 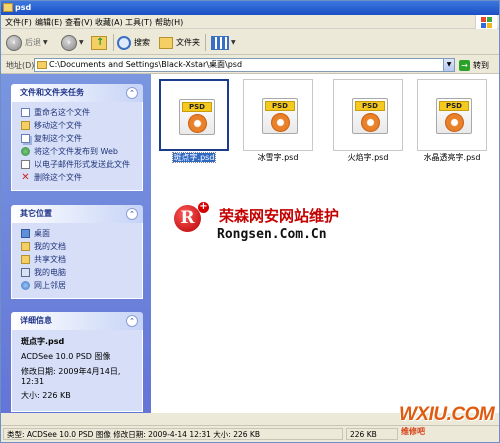 What do you see at coordinates (187, 218) in the screenshot?
I see `rongsen-logo: R` at bounding box center [187, 218].